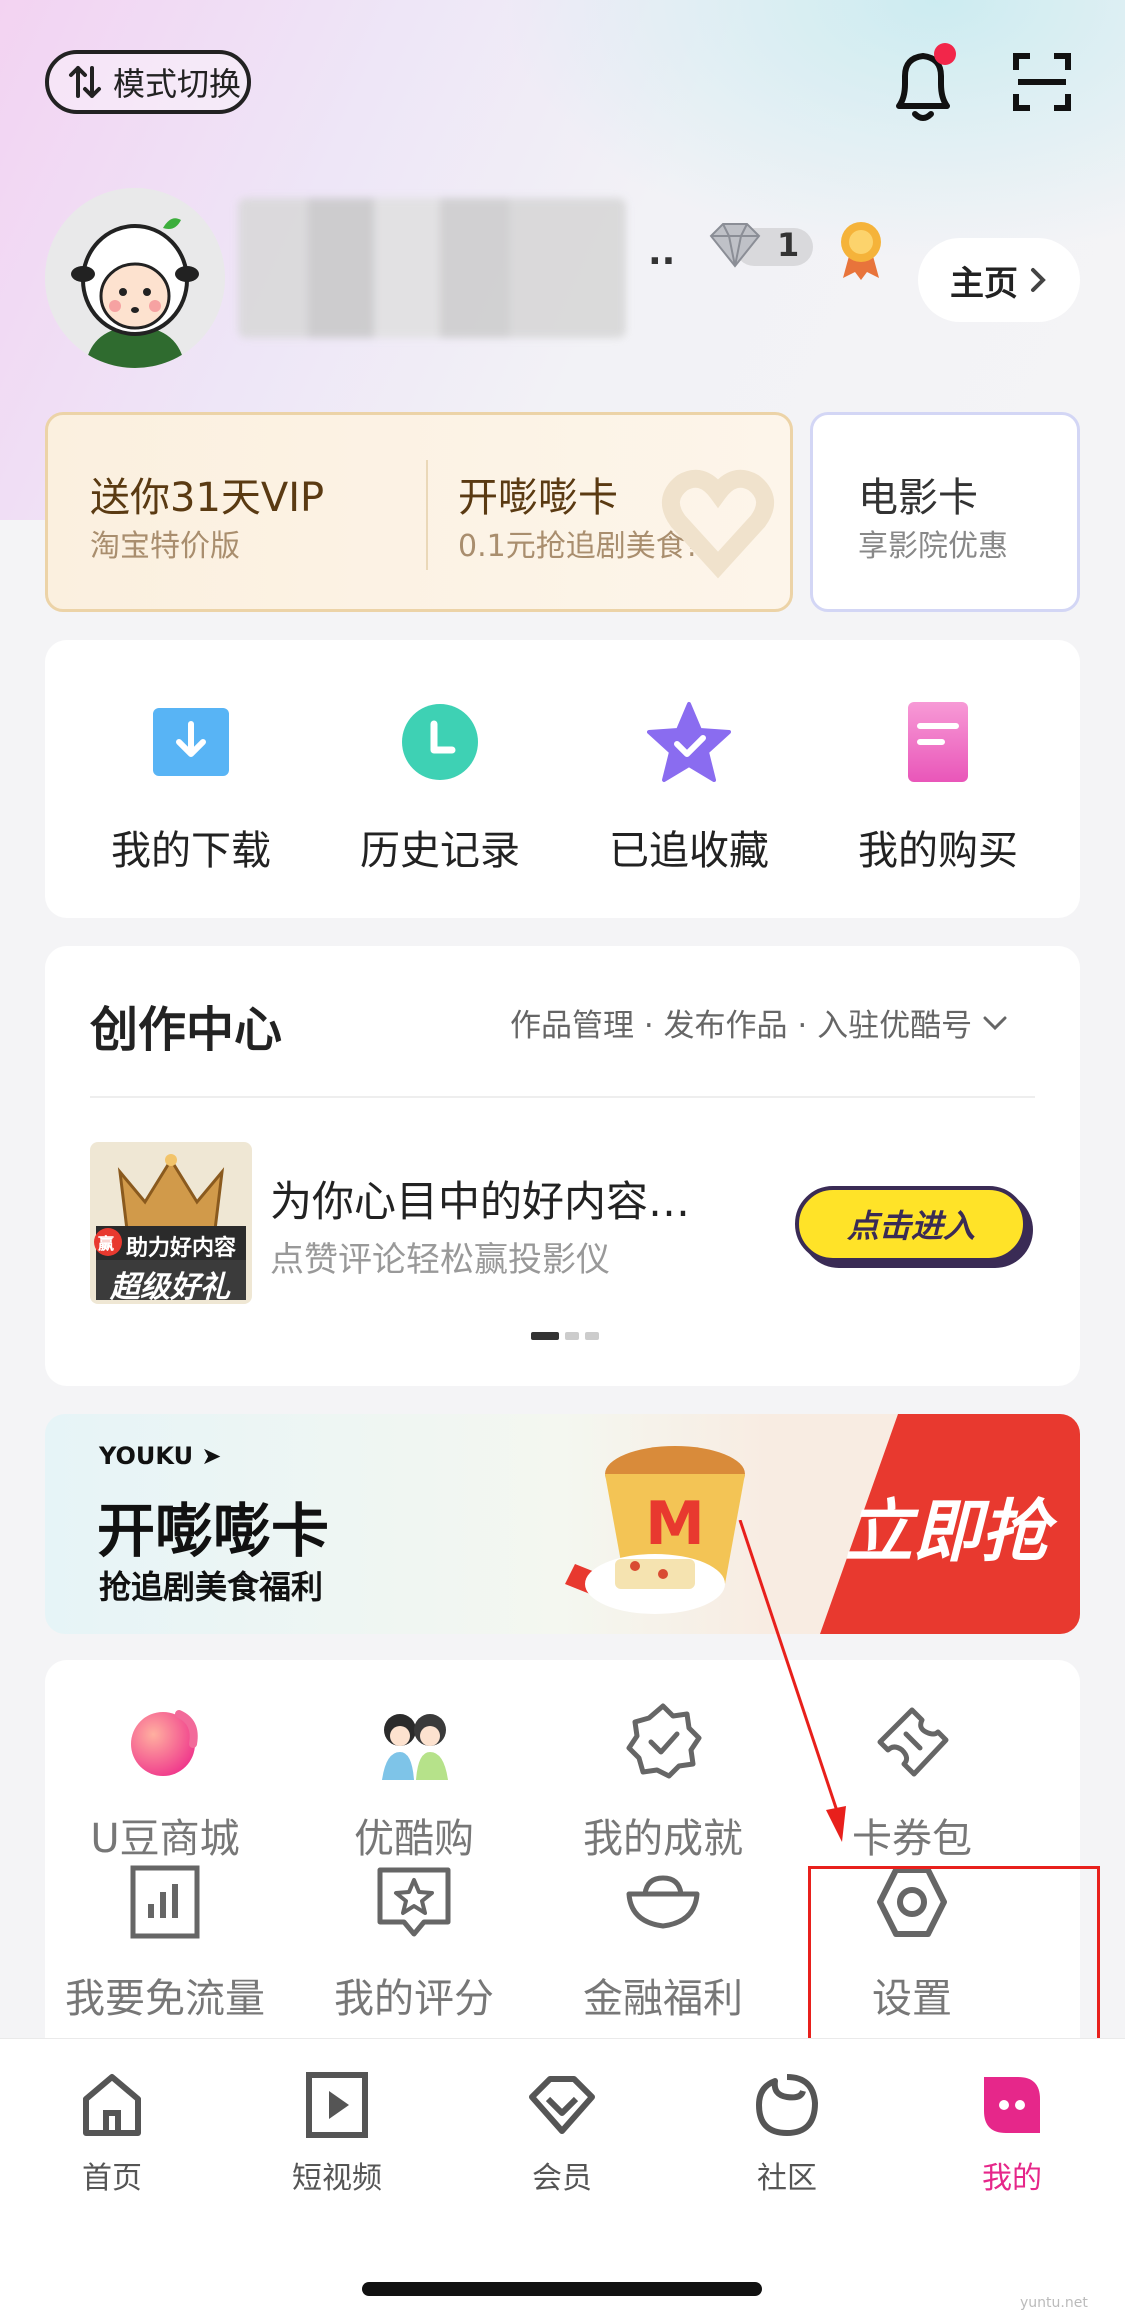  I want to click on history-icon, so click(440, 742).